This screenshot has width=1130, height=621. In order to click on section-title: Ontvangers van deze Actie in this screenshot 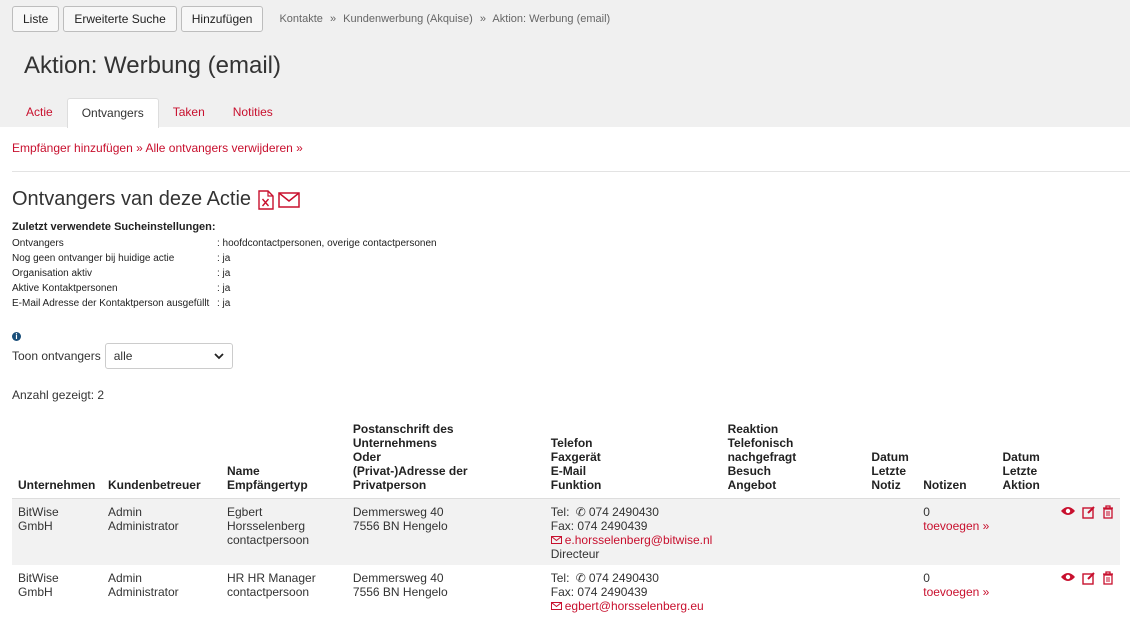, I will do `click(156, 199)`.